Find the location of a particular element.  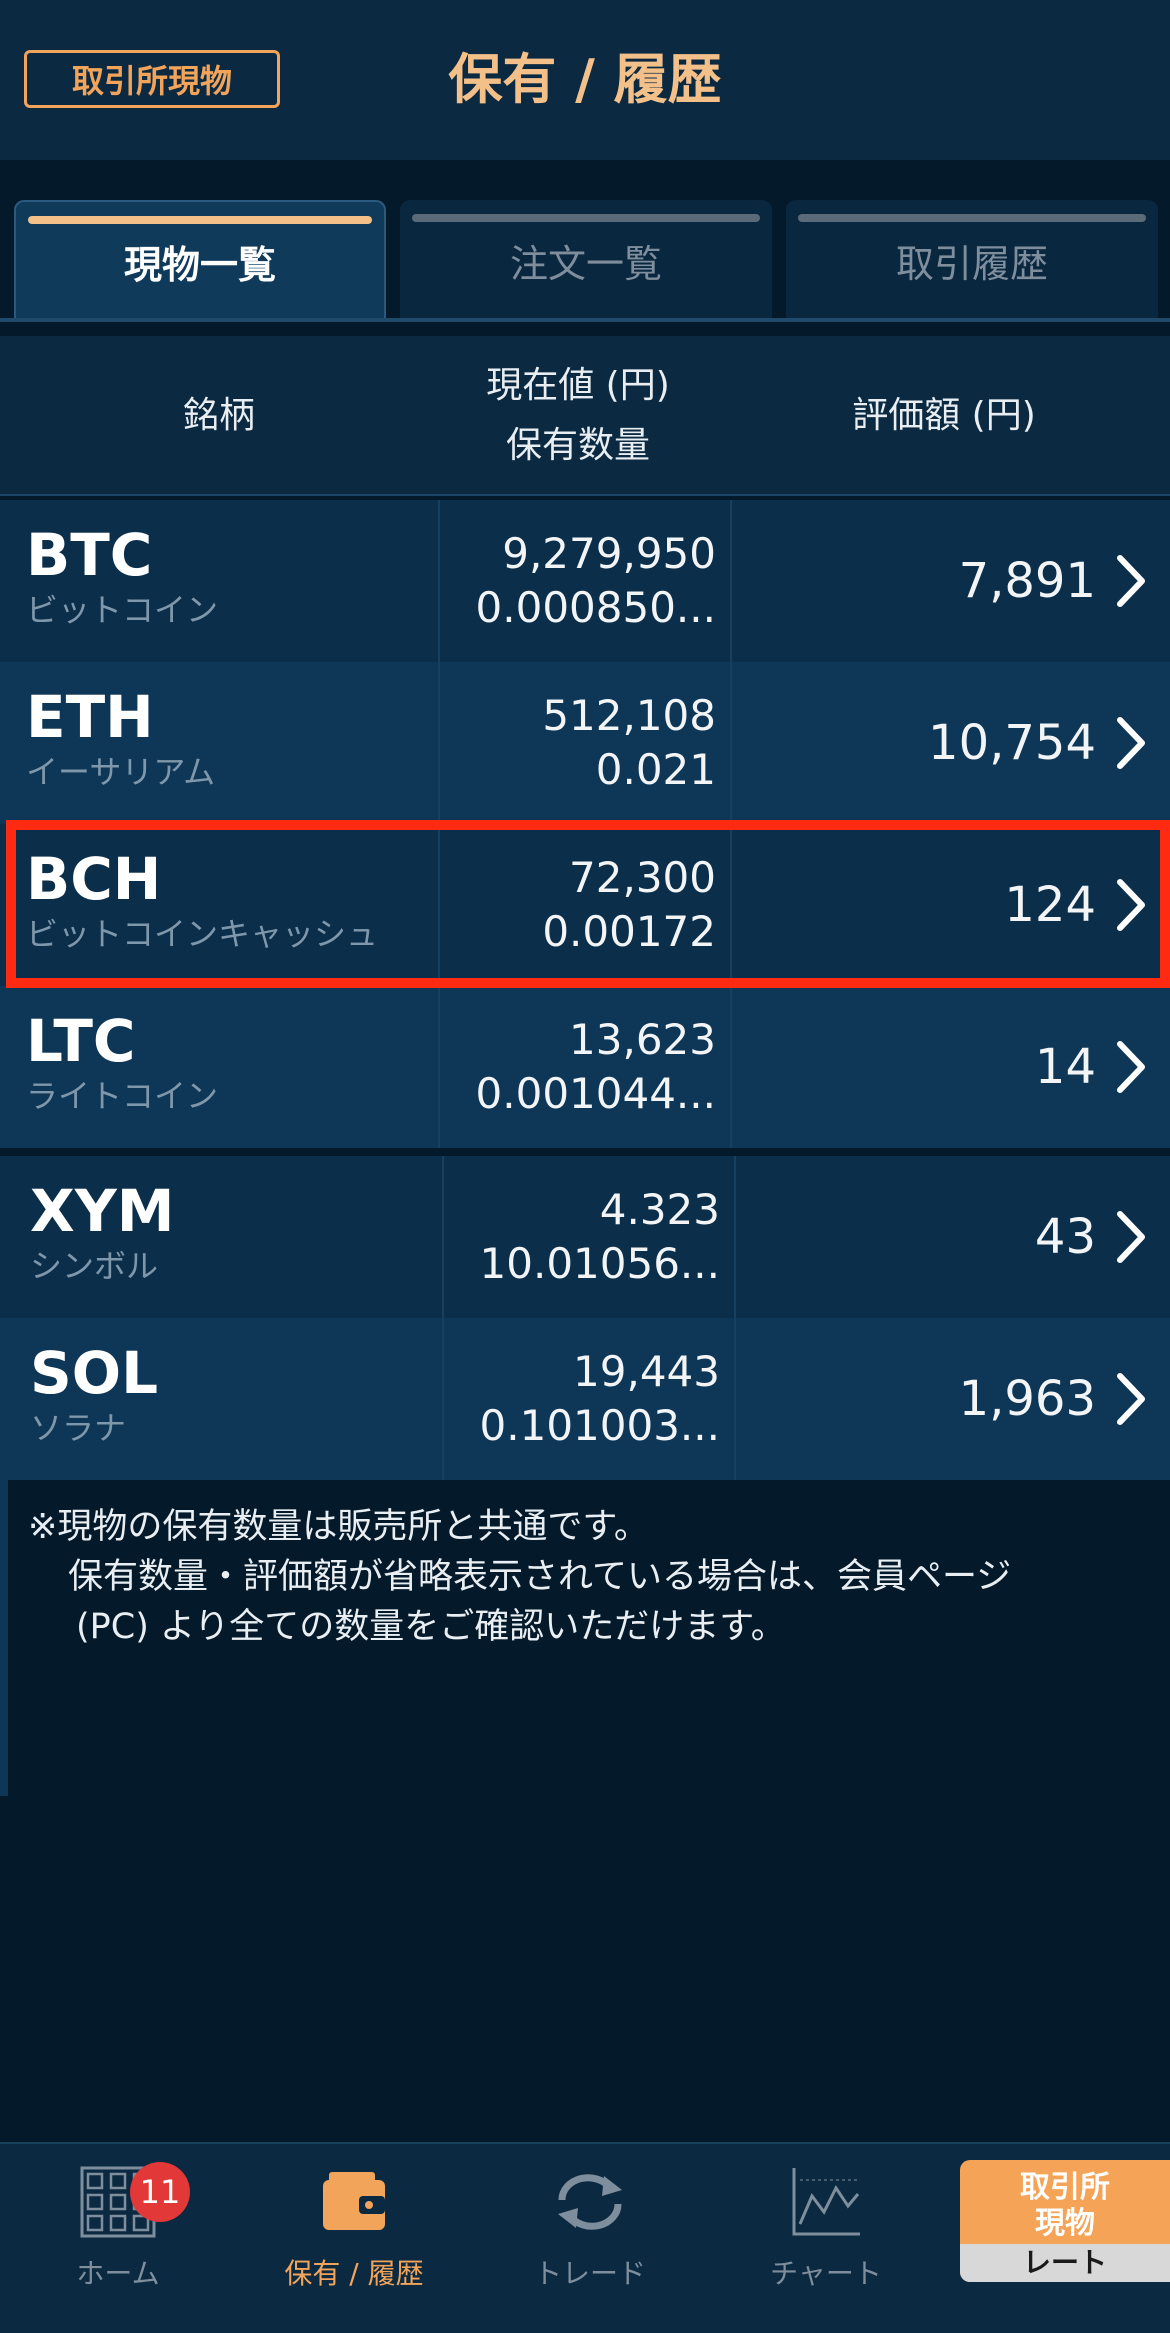

table-header: 銘柄 現在値 (円) 保有数量 評価額 (円) is located at coordinates (585, 416).